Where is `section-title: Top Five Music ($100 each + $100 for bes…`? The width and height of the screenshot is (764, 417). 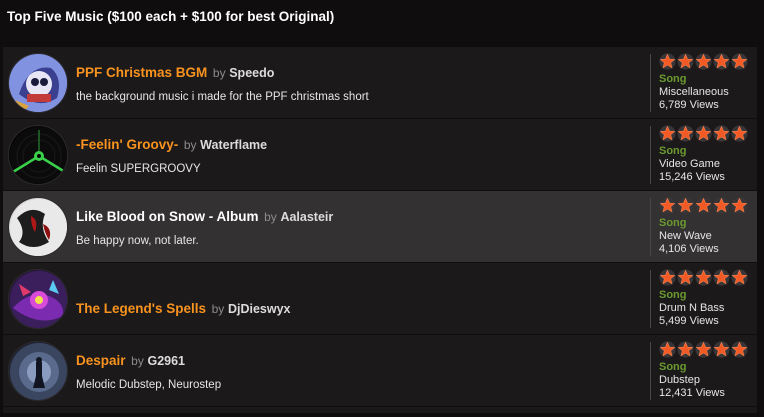
section-title: Top Five Music ($100 each + $100 for bes… is located at coordinates (171, 16).